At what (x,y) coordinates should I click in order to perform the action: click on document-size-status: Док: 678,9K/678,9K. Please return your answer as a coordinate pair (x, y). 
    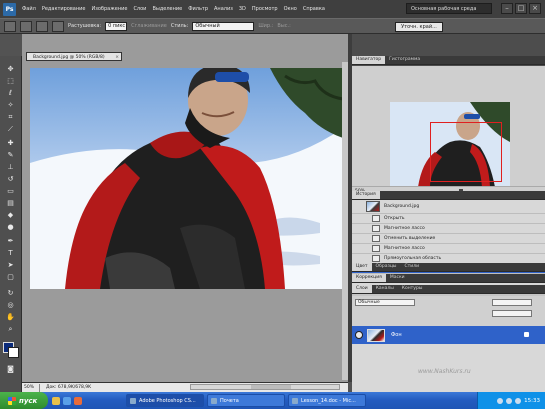
    Looking at the image, I should click on (69, 387).